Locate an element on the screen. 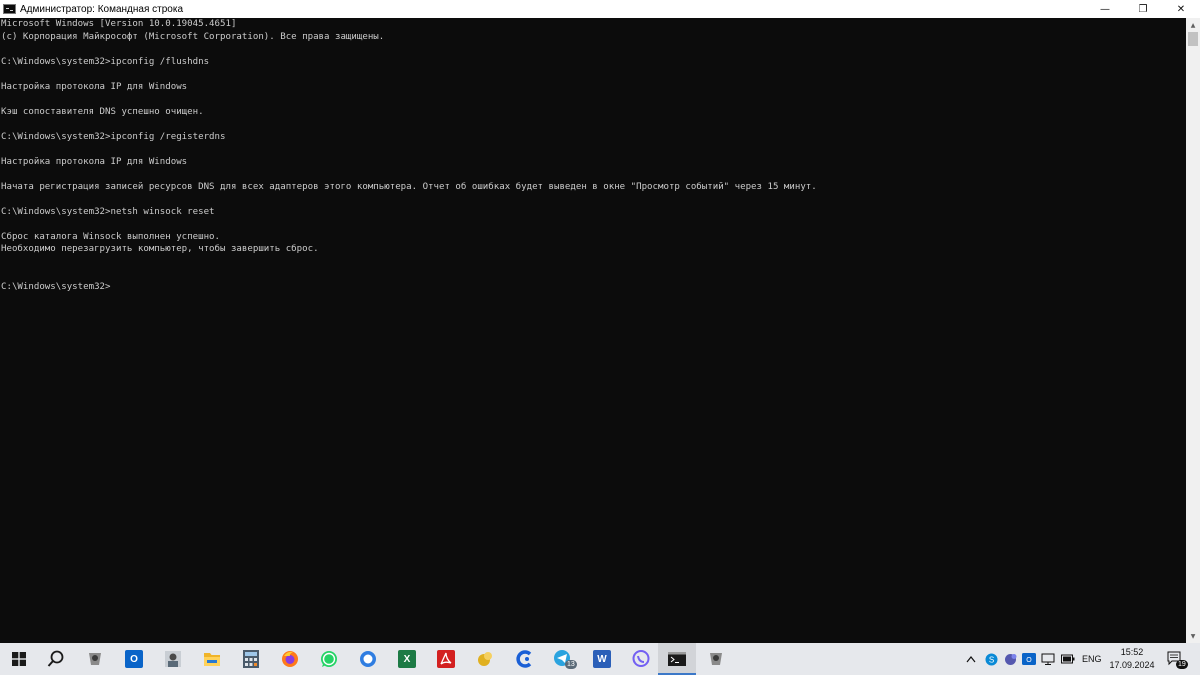 The image size is (1200, 675). file-explorer-icon is located at coordinates (212, 659).